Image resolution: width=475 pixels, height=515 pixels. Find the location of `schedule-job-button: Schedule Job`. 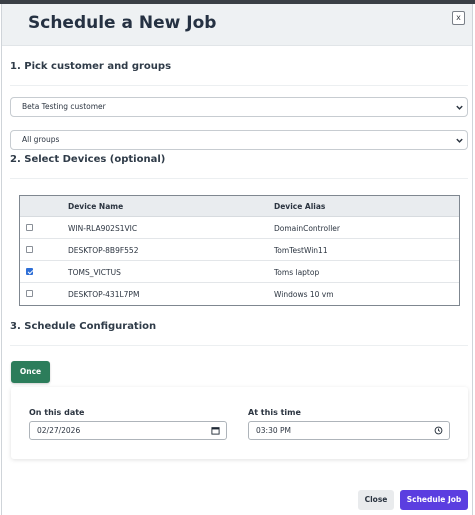

schedule-job-button: Schedule Job is located at coordinates (434, 500).